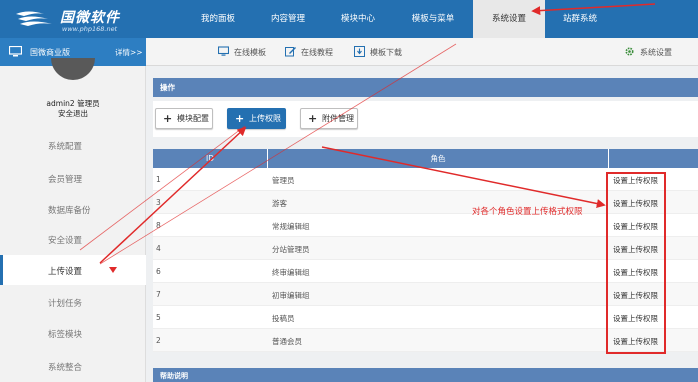  Describe the element at coordinates (287, 341) in the screenshot. I see `row-role: 普通会员` at that location.